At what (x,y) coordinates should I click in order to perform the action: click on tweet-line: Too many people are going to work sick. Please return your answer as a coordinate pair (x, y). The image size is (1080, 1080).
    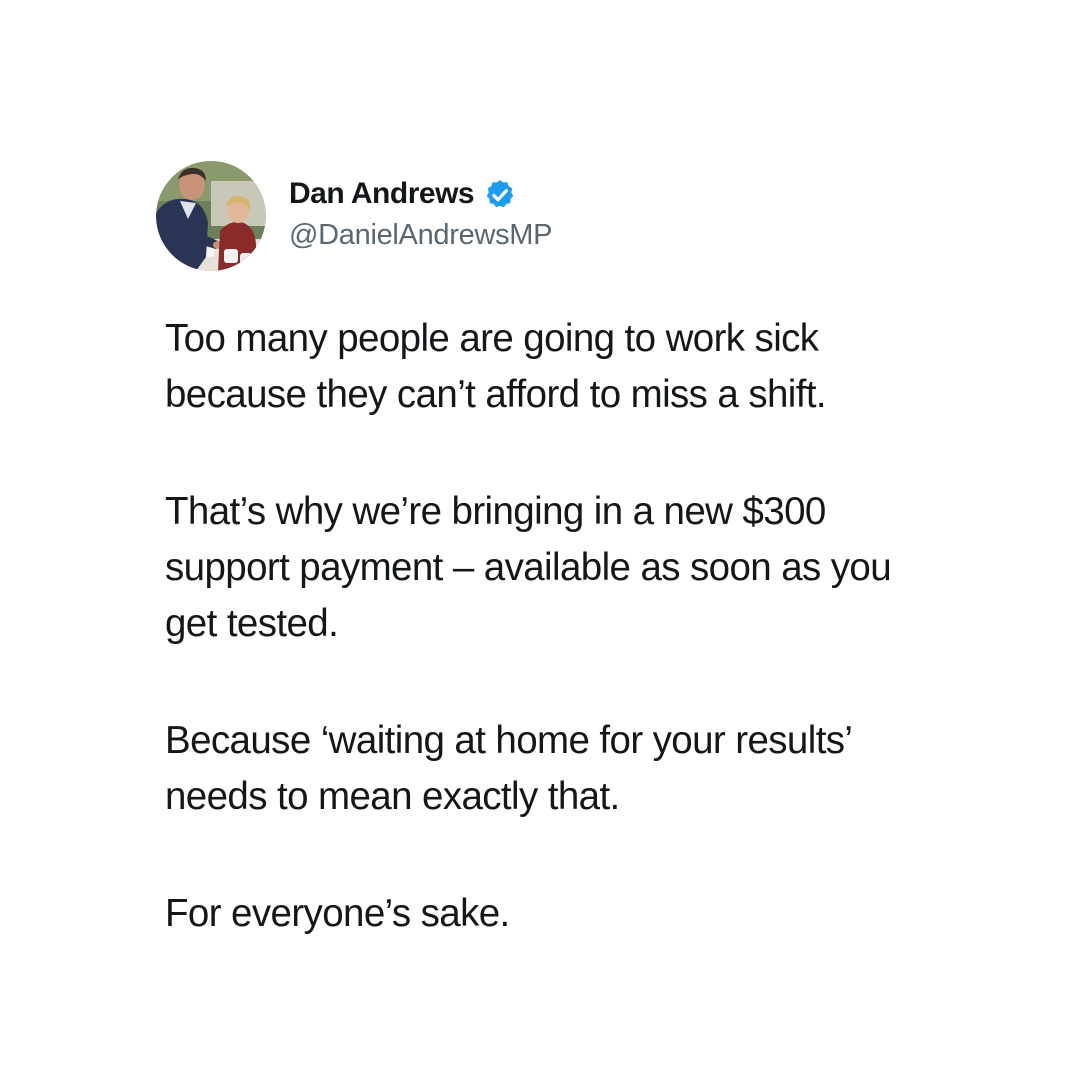
    Looking at the image, I should click on (492, 338).